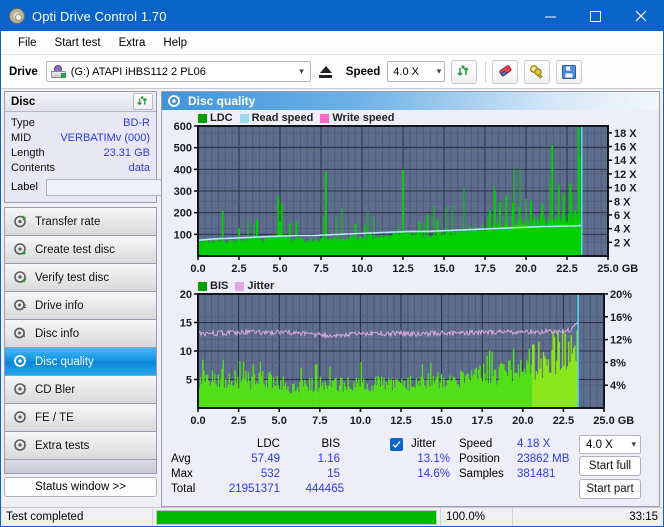 The width and height of the screenshot is (664, 527). What do you see at coordinates (599, 444) in the screenshot?
I see `stats-speed-select-value: 4.0 X` at bounding box center [599, 444].